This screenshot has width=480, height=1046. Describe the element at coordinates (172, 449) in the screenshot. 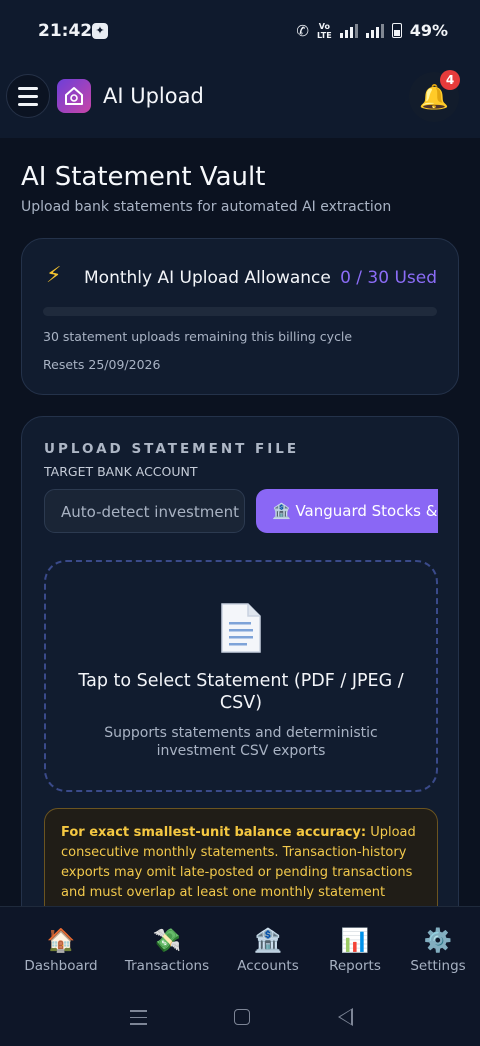

I see `upload-heading: UPLOAD STATEMENT FILE` at that location.